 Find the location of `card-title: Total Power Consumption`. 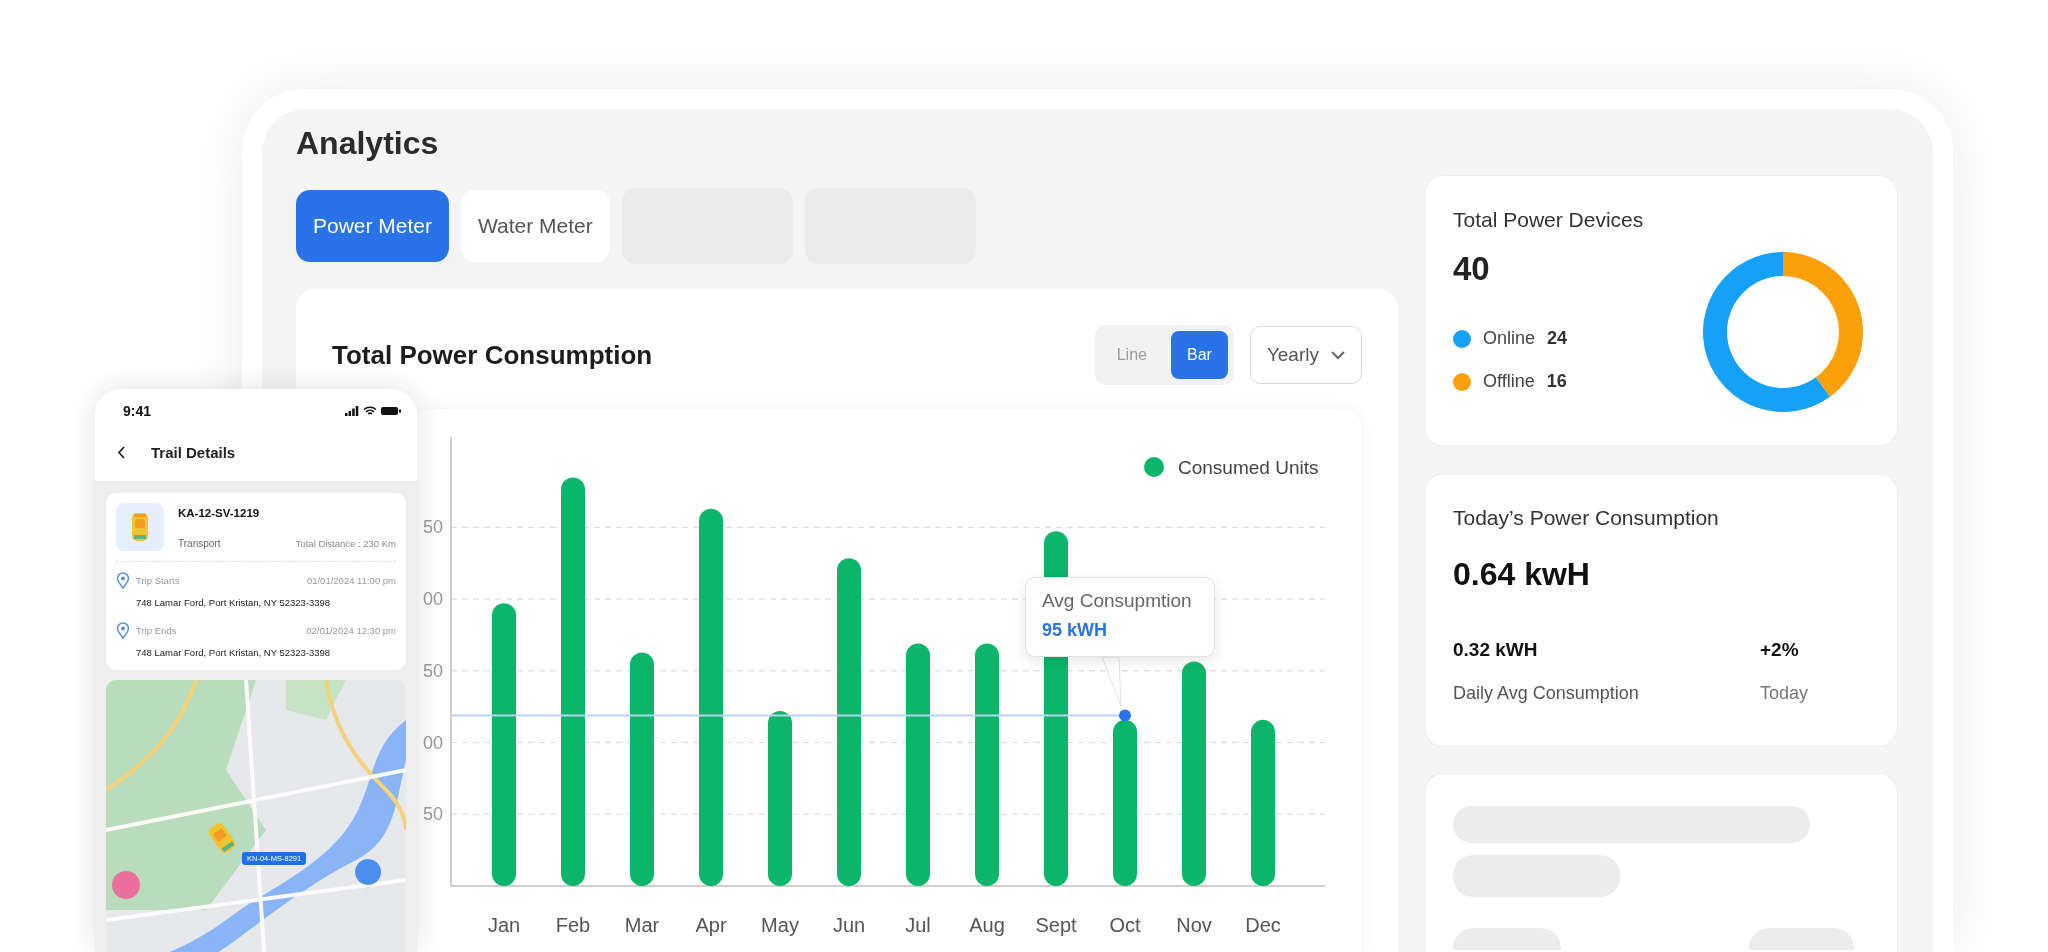

card-title: Total Power Consumption is located at coordinates (493, 355).